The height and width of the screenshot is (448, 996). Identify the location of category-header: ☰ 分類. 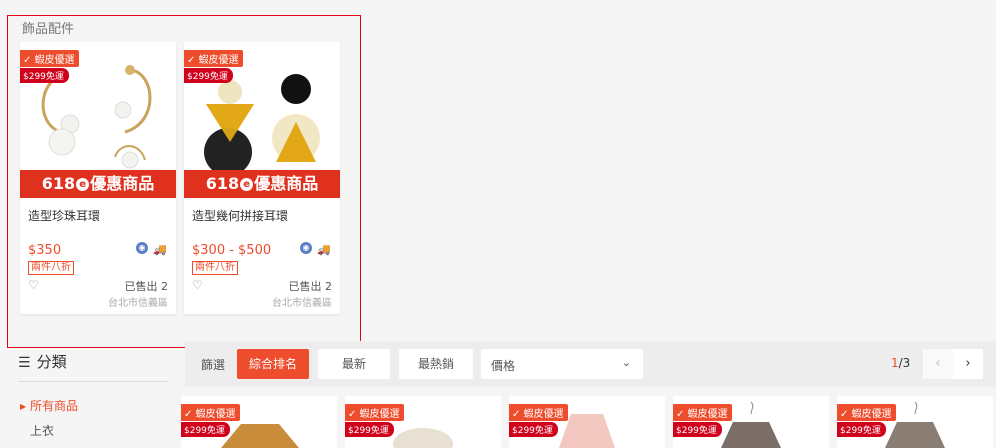
(42, 361).